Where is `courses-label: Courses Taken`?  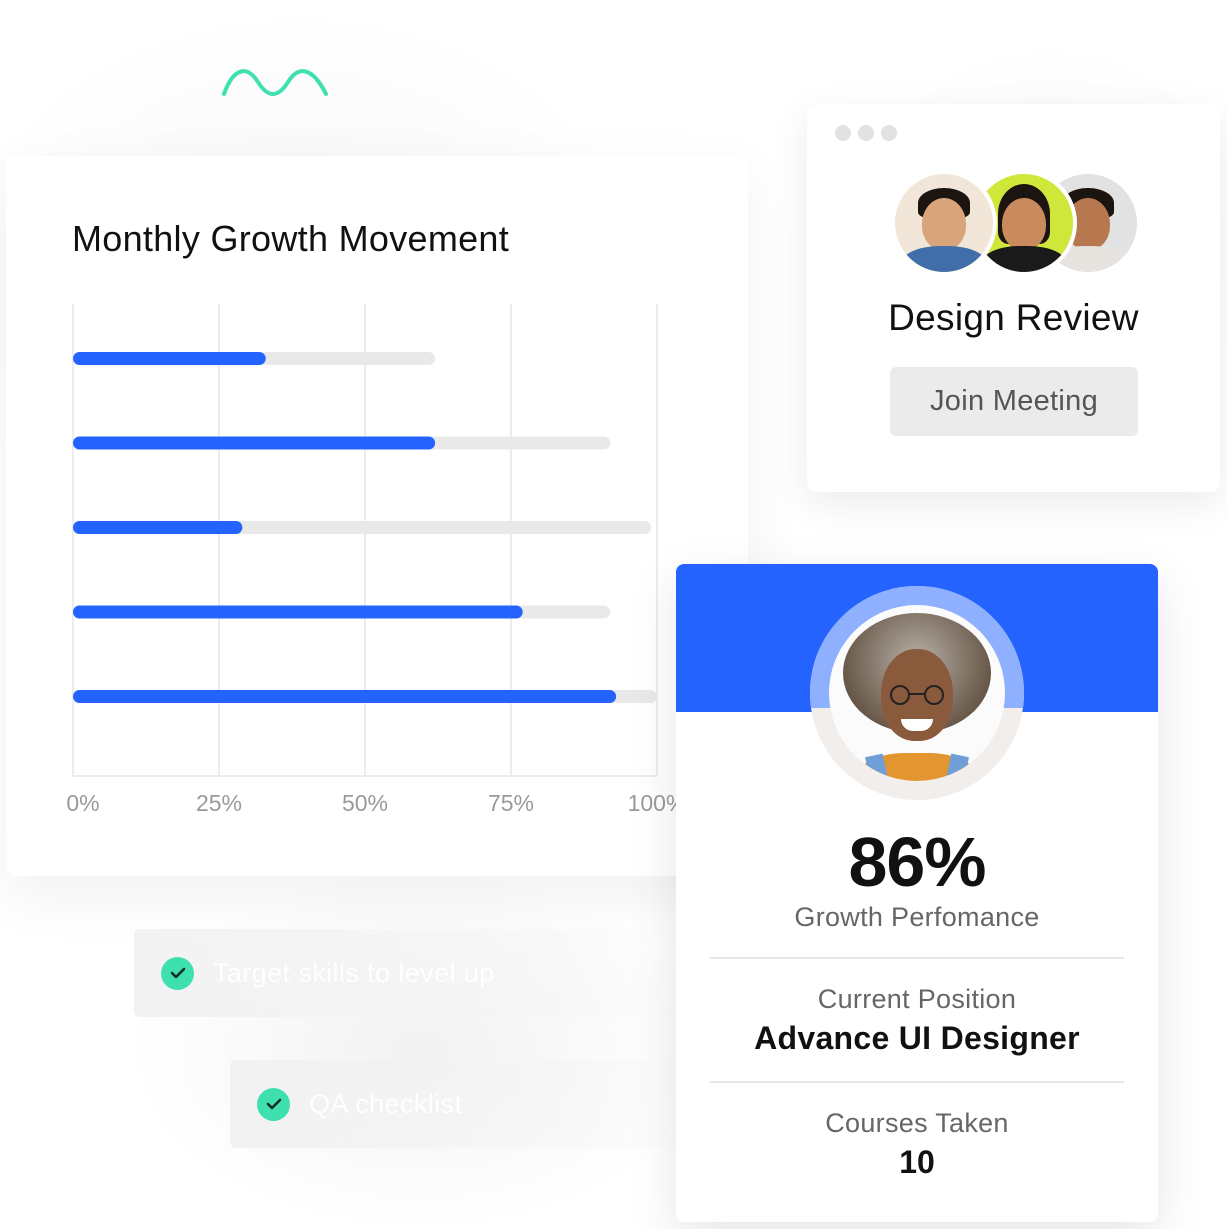
courses-label: Courses Taken is located at coordinates (917, 1123).